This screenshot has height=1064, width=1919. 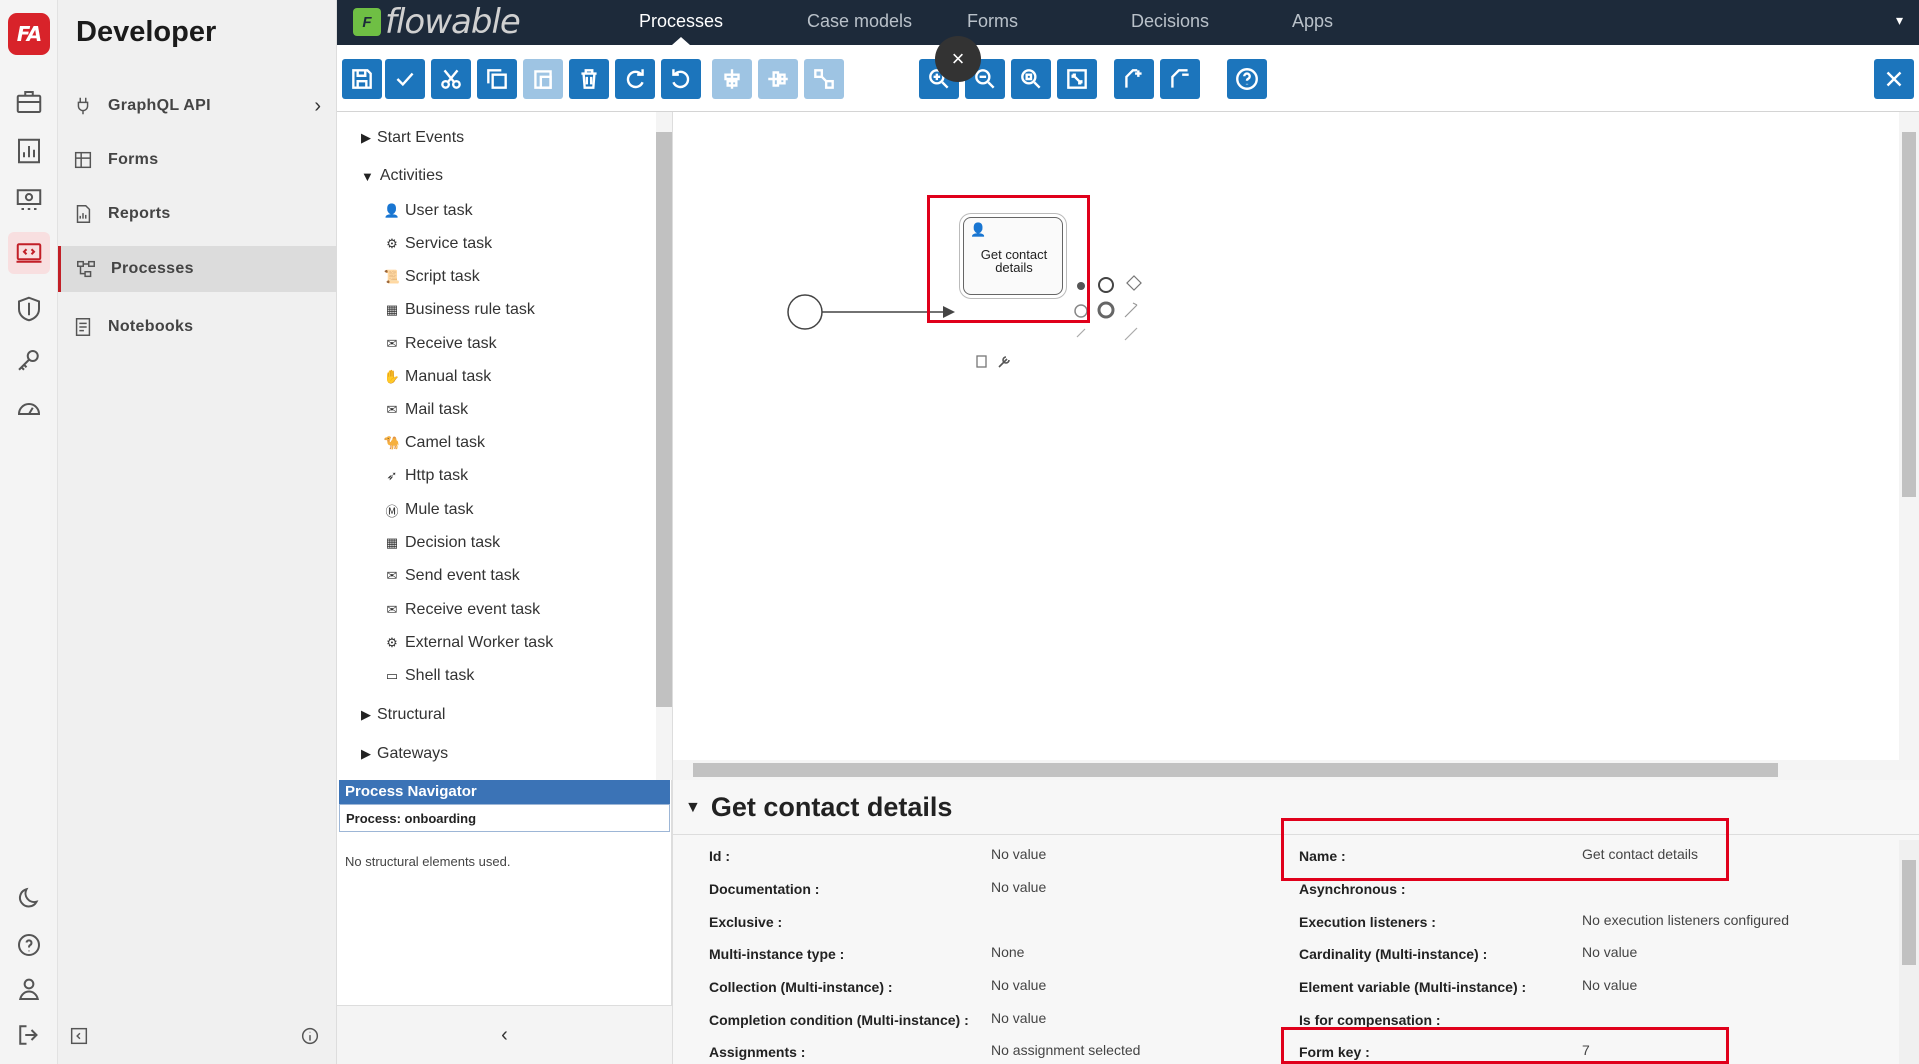 What do you see at coordinates (29, 102) in the screenshot?
I see `briefcase-icon` at bounding box center [29, 102].